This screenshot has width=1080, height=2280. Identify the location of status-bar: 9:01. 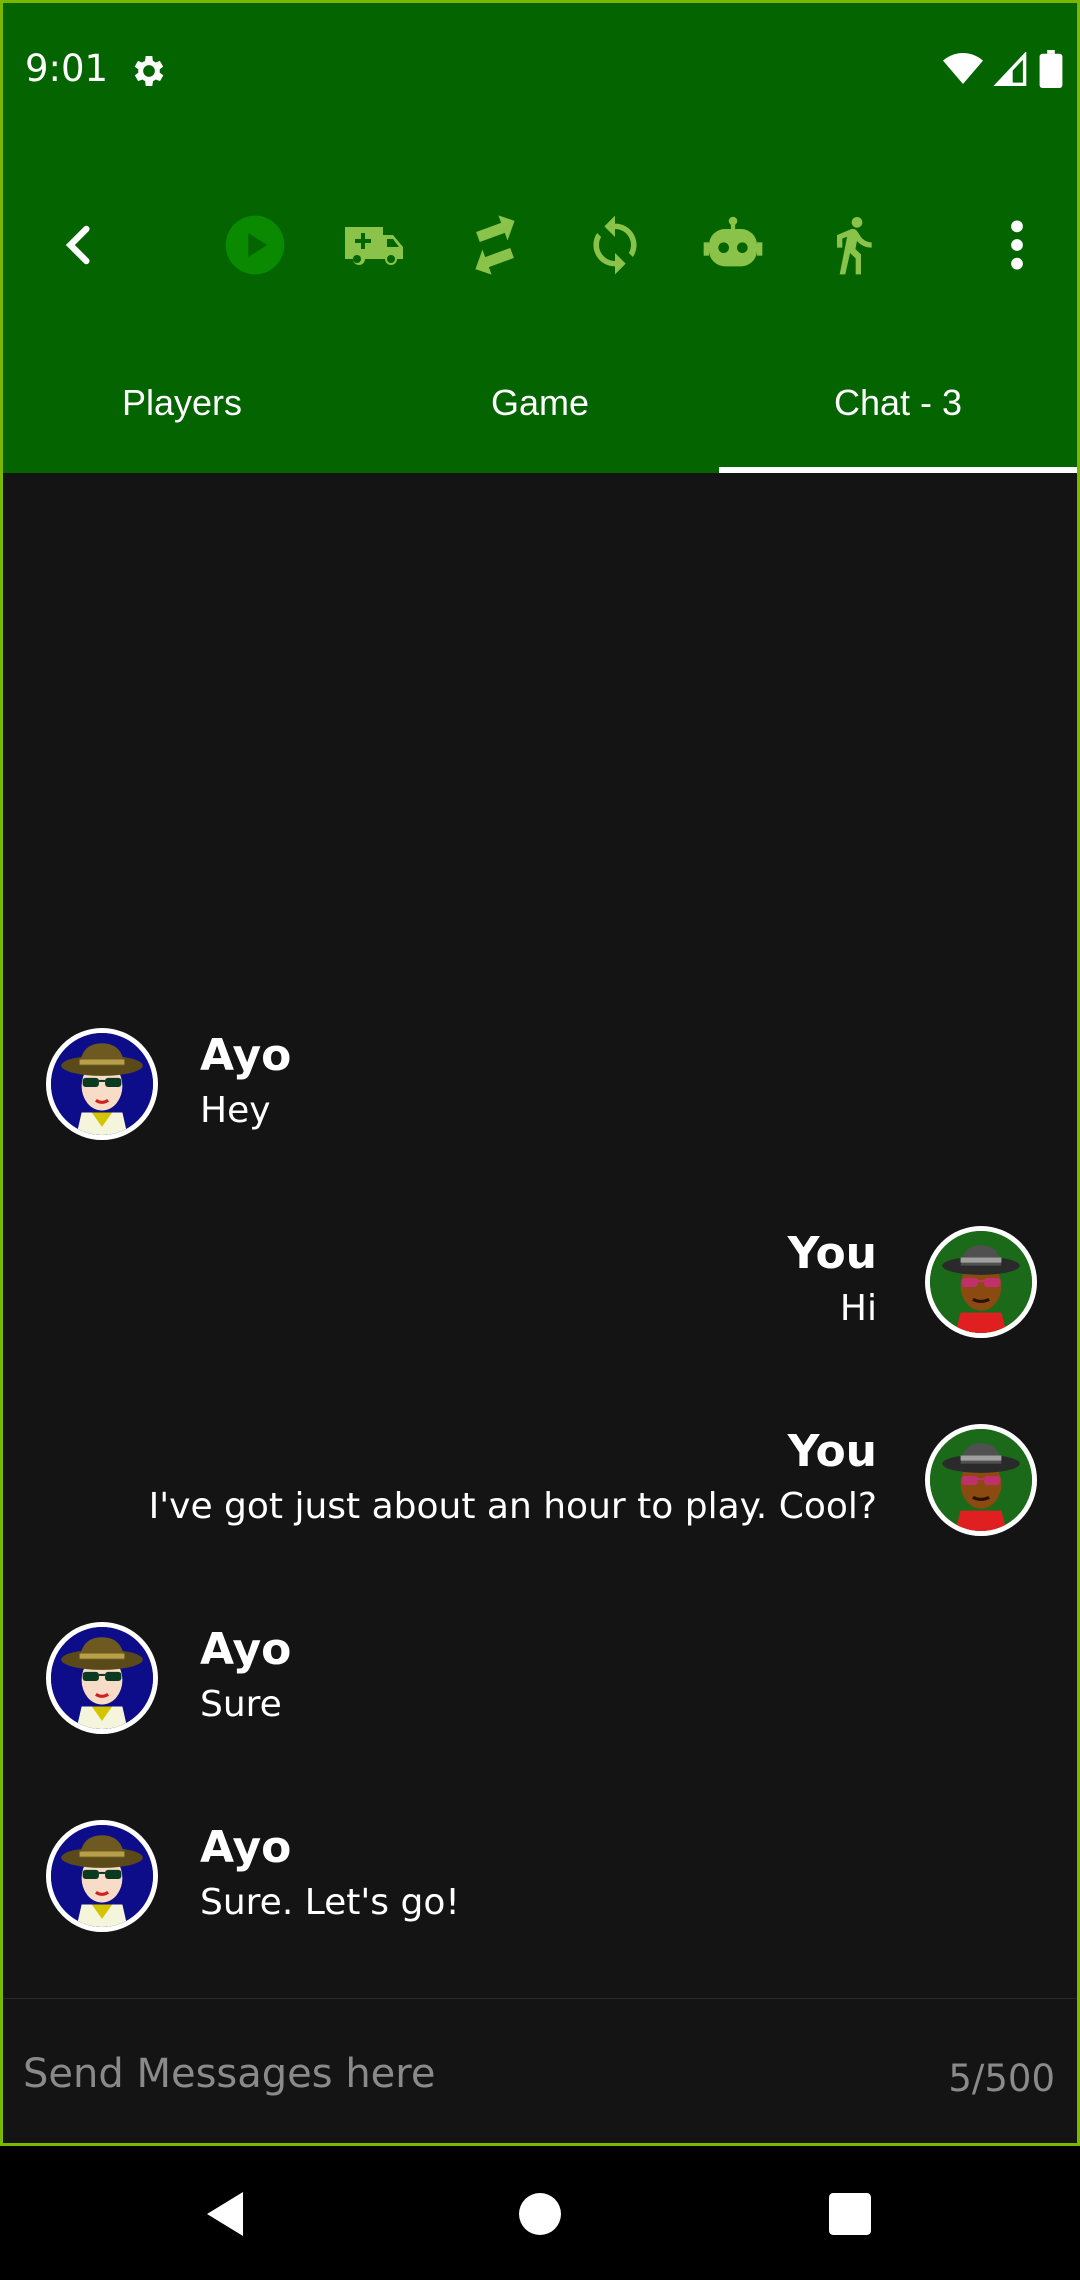
(540, 73).